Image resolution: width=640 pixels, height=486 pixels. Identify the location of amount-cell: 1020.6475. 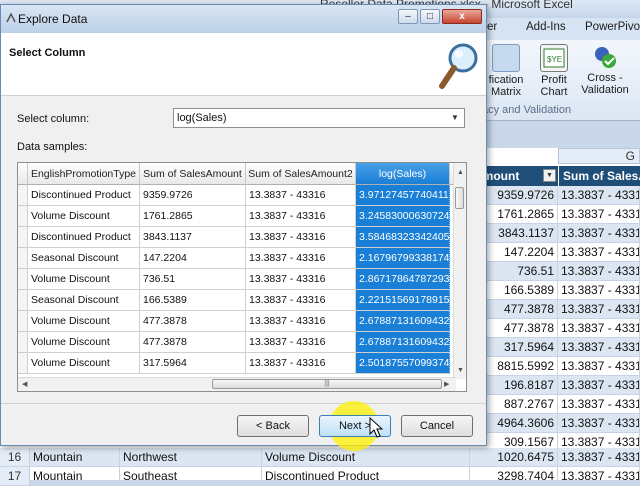
(514, 457).